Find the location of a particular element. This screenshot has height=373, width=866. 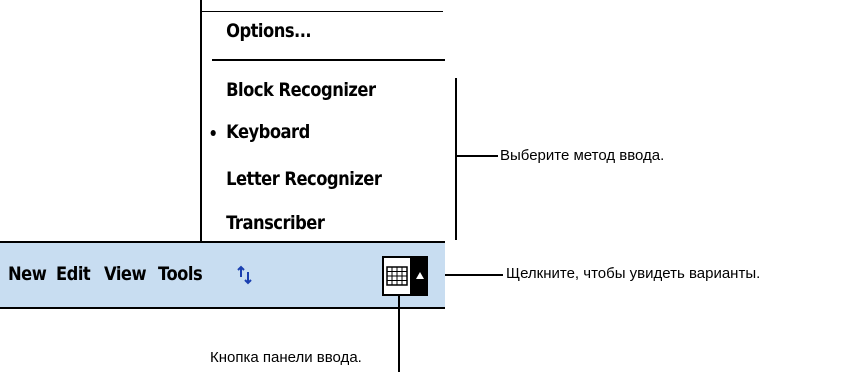

up-arrow-icon is located at coordinates (420, 275).